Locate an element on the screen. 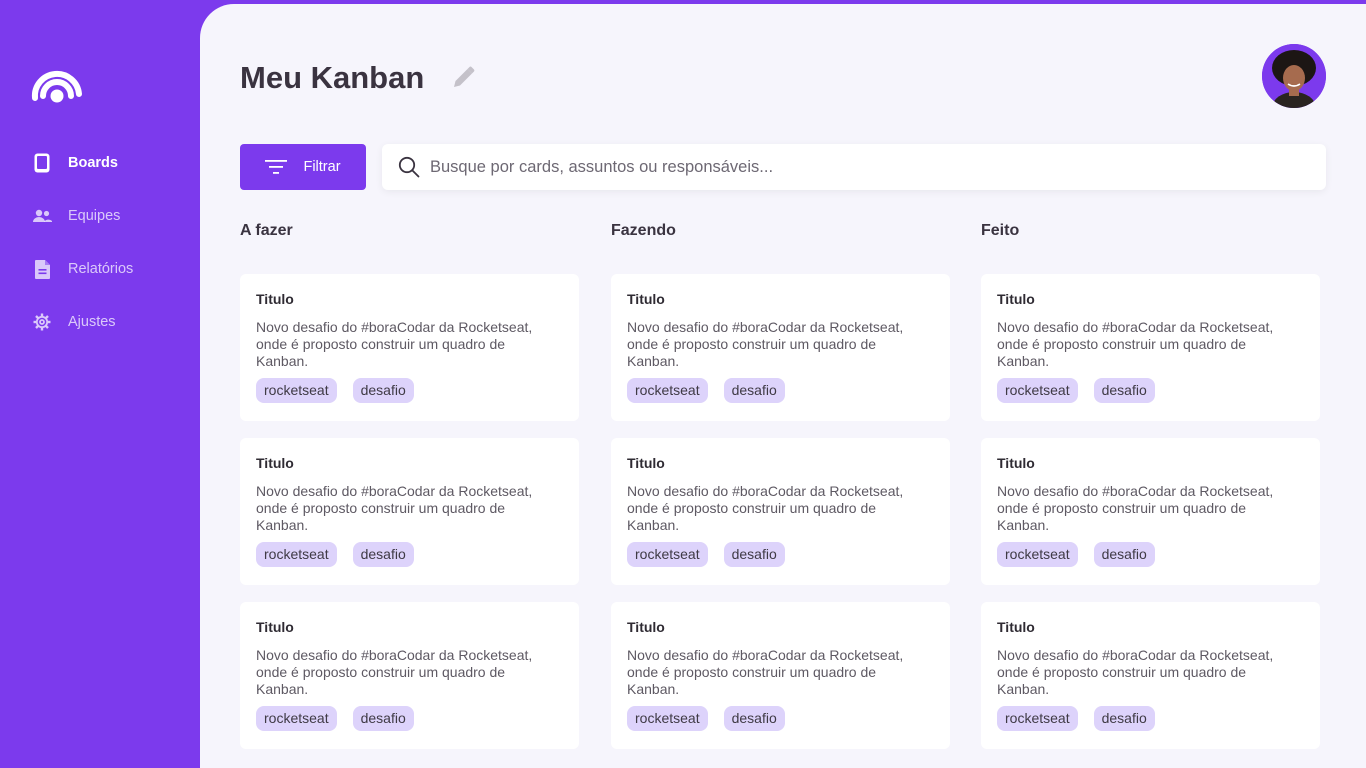 The height and width of the screenshot is (768, 1366). sidebar-item-label: Relatórios is located at coordinates (101, 269).